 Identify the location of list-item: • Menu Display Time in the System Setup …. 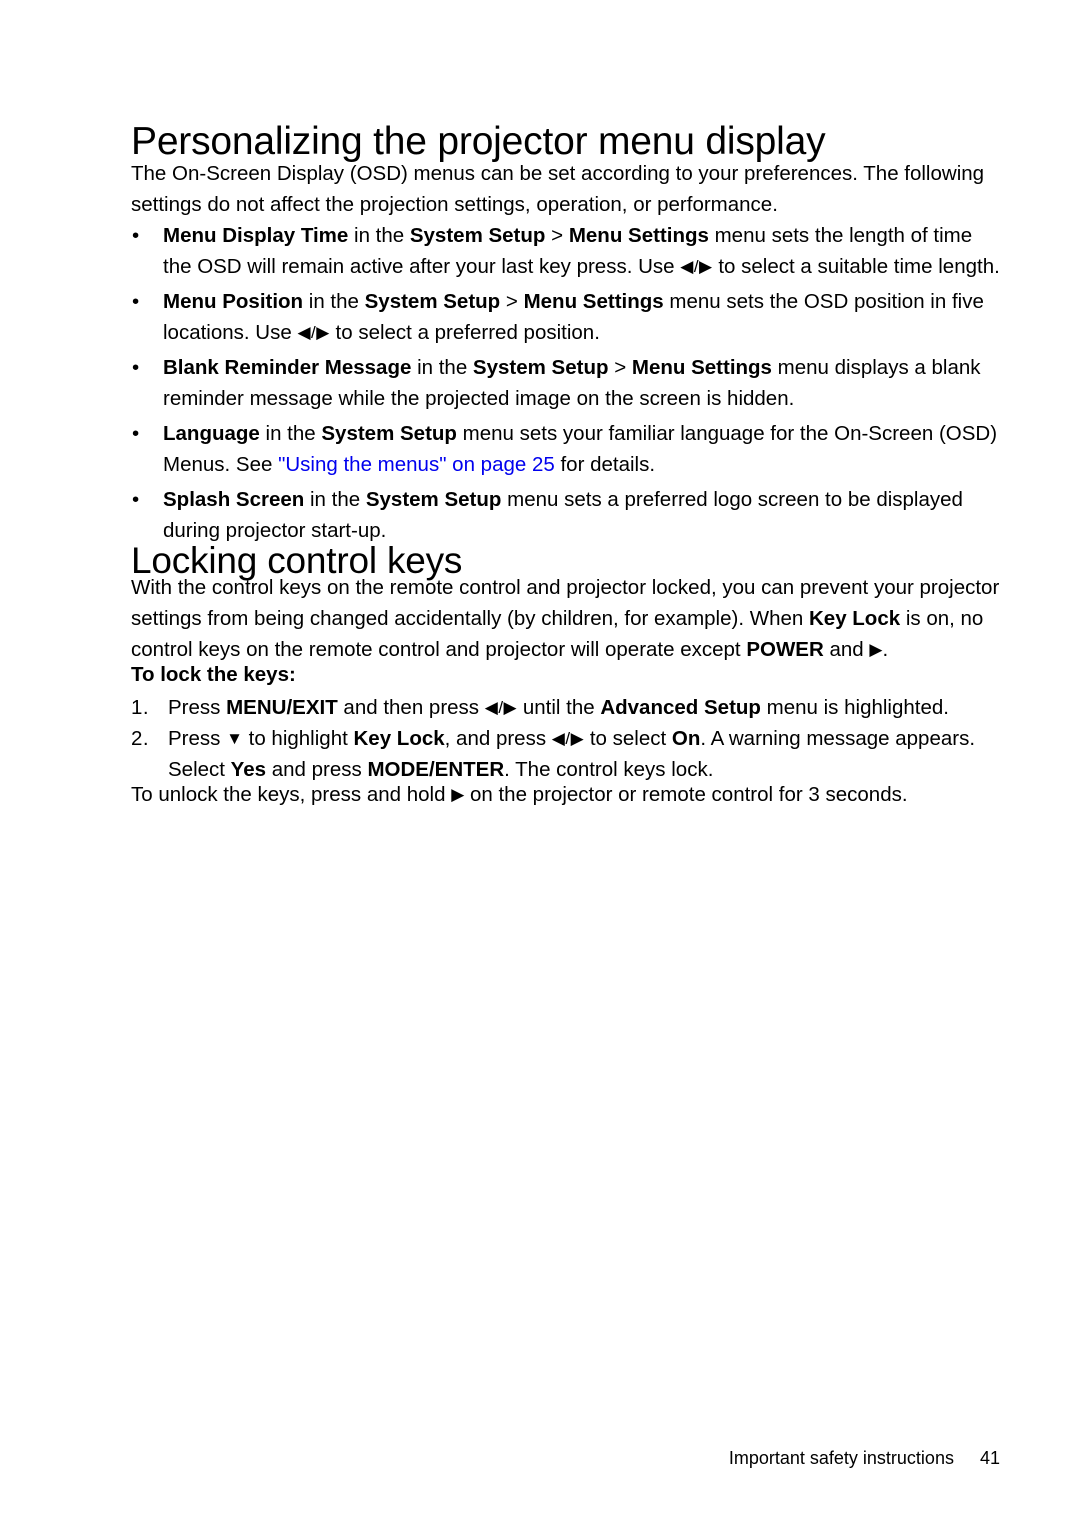
(567, 251).